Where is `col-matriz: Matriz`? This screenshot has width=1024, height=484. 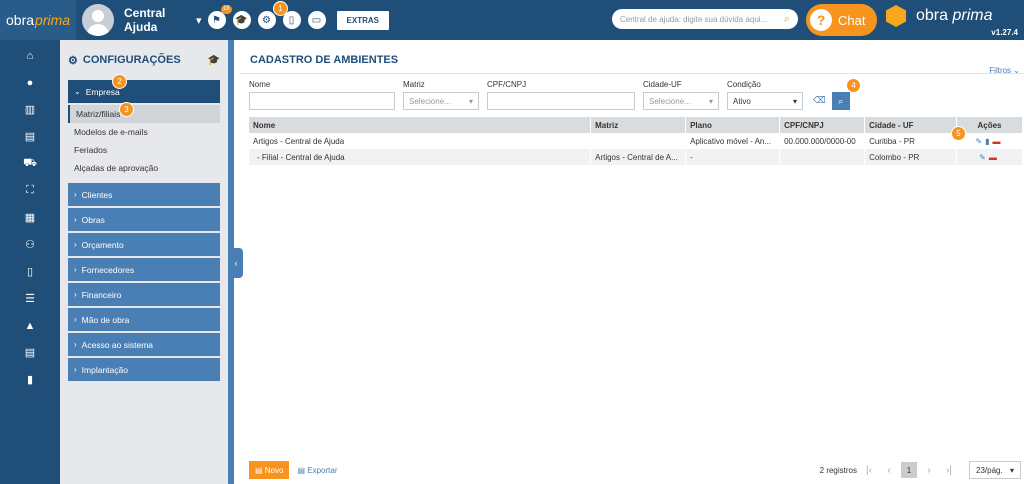
col-matriz: Matriz is located at coordinates (638, 125).